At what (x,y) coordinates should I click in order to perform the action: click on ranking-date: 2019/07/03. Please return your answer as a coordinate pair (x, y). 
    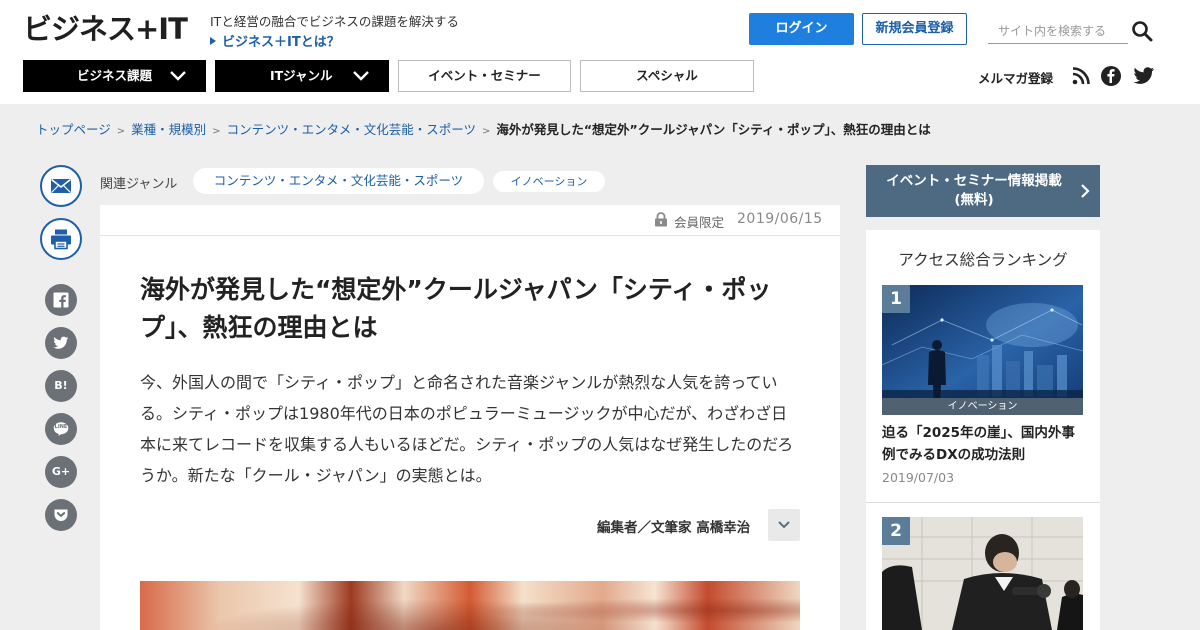
    Looking at the image, I should click on (918, 477).